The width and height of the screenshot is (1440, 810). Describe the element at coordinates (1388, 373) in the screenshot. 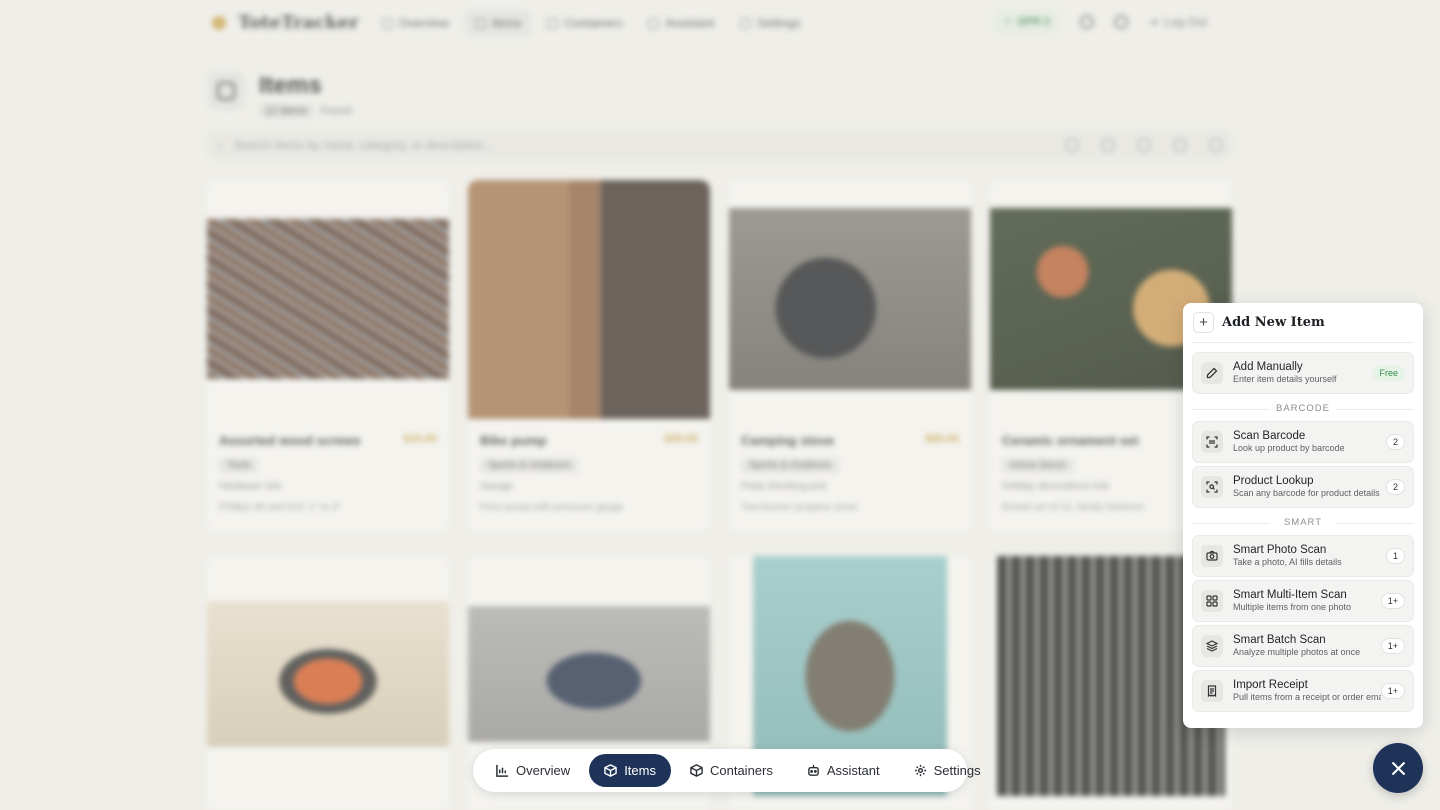

I see `free-badge: Free` at that location.